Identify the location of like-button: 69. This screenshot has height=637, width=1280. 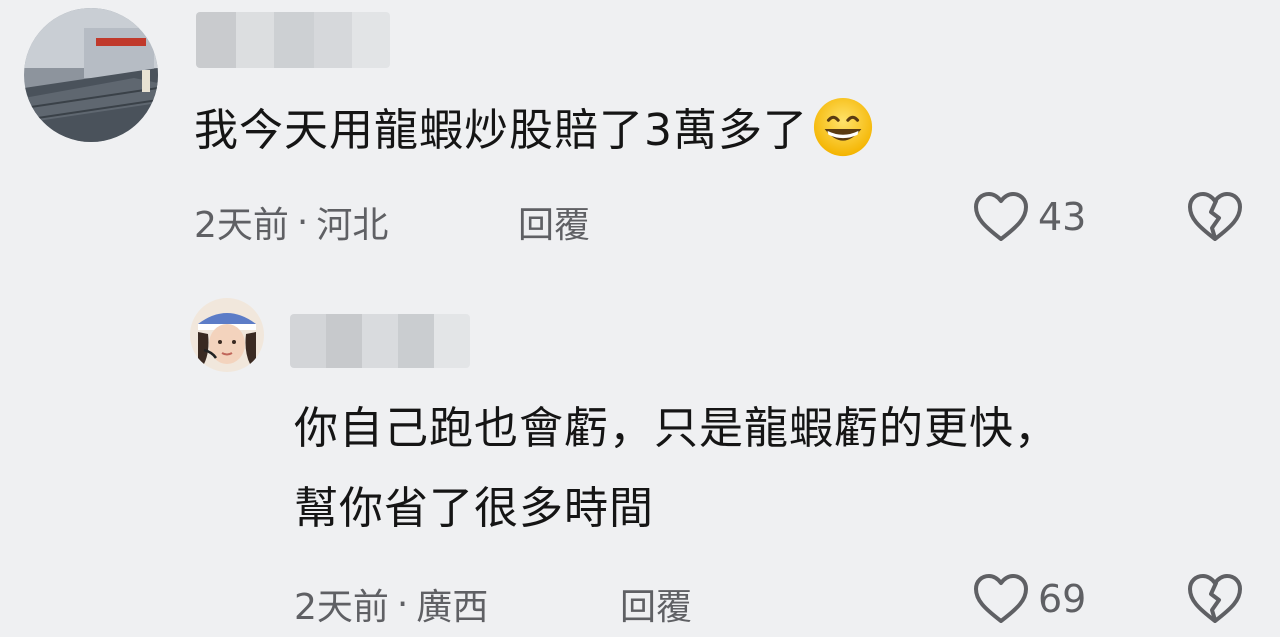
(1029, 599).